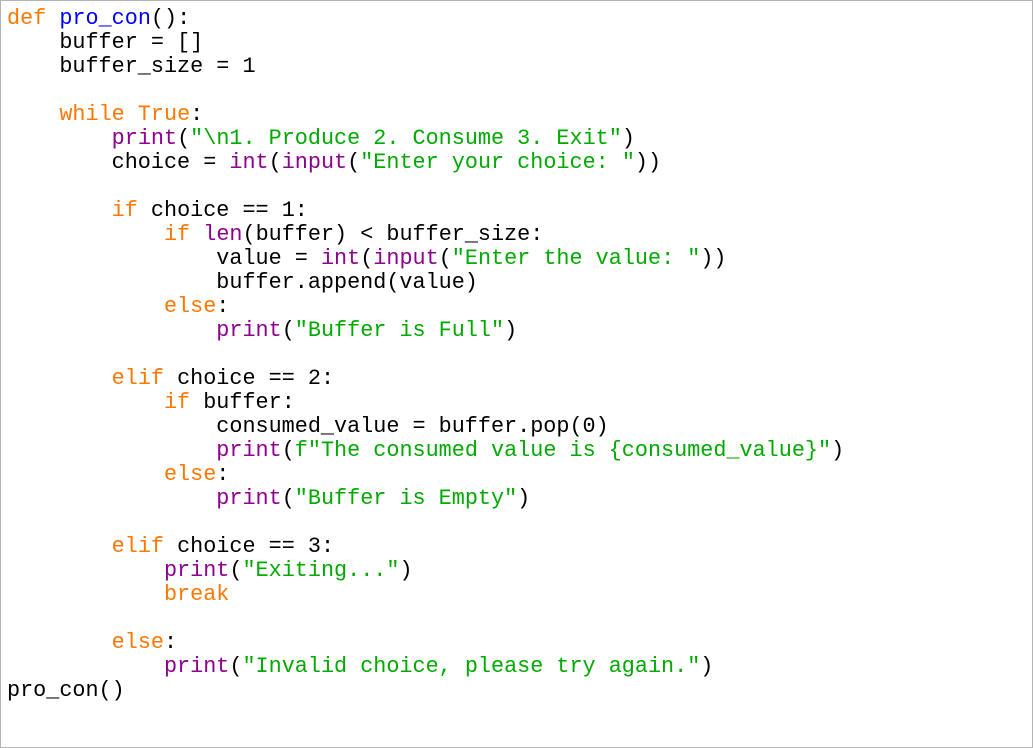  I want to click on code-token: pro_con(), so click(66, 690).